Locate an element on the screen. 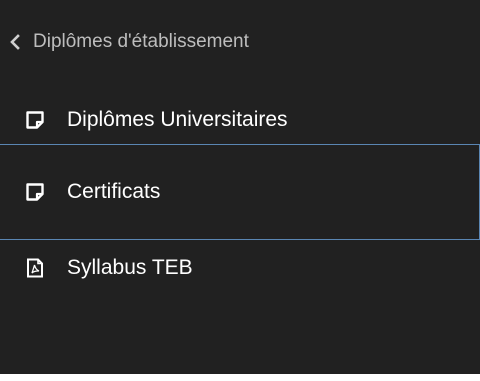 Image resolution: width=480 pixels, height=381 pixels. menu-item-label: Syllabus TEB is located at coordinates (130, 267).